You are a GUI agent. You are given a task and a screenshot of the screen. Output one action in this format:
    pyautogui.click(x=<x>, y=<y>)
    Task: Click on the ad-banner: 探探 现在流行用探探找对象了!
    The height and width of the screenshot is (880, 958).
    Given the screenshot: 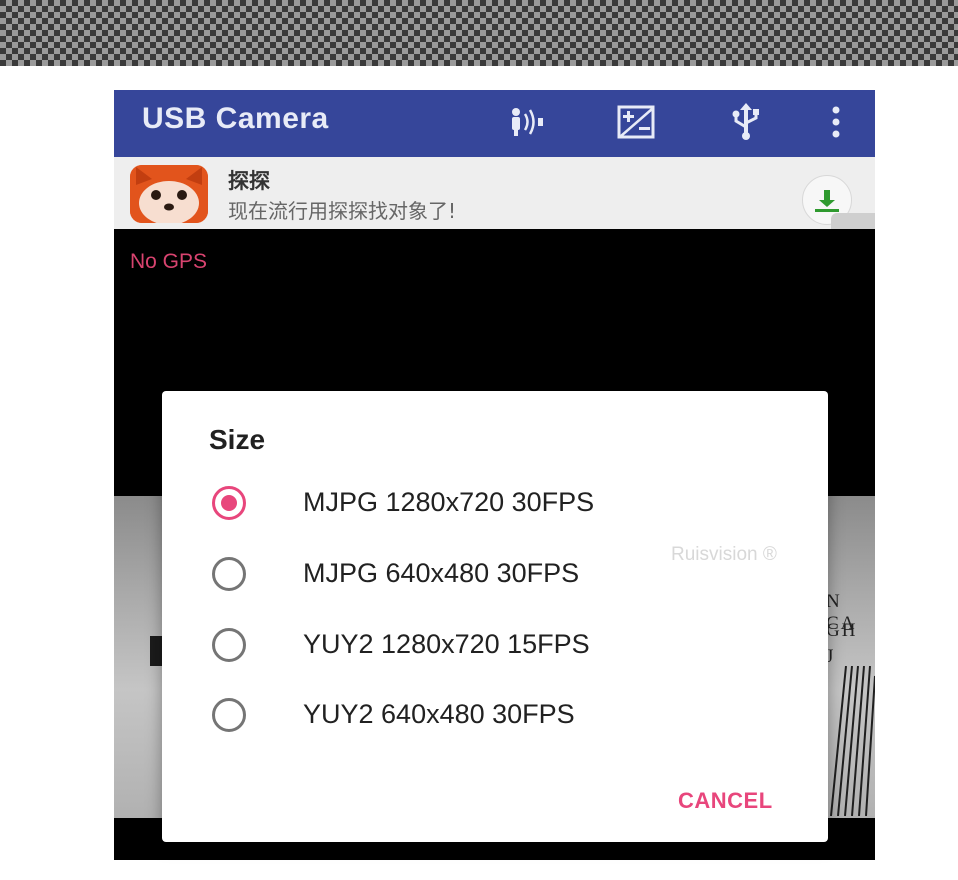 What is the action you would take?
    pyautogui.click(x=494, y=193)
    